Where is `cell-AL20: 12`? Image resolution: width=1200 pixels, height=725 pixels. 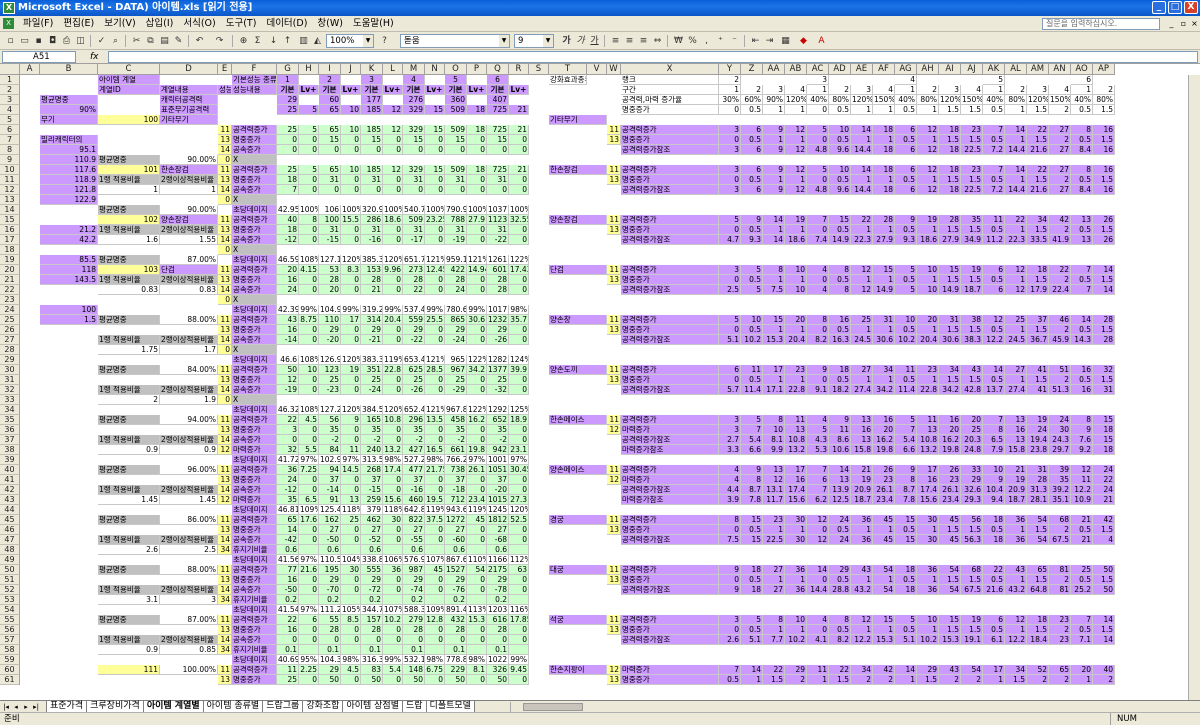
cell-AL20: 12 is located at coordinates (1016, 270).